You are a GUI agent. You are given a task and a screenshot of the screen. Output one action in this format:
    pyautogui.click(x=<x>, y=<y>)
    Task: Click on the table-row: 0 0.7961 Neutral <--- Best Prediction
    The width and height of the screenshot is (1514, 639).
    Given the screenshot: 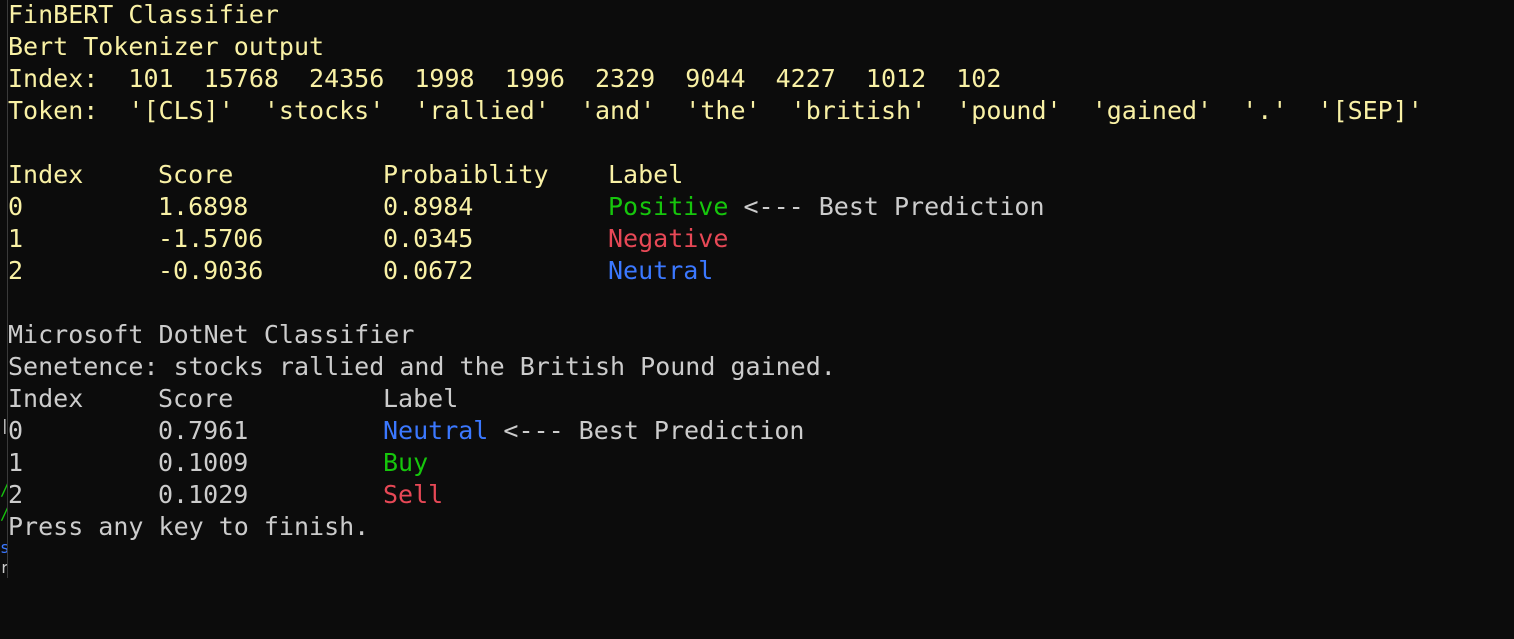 What is the action you would take?
    pyautogui.click(x=608, y=431)
    